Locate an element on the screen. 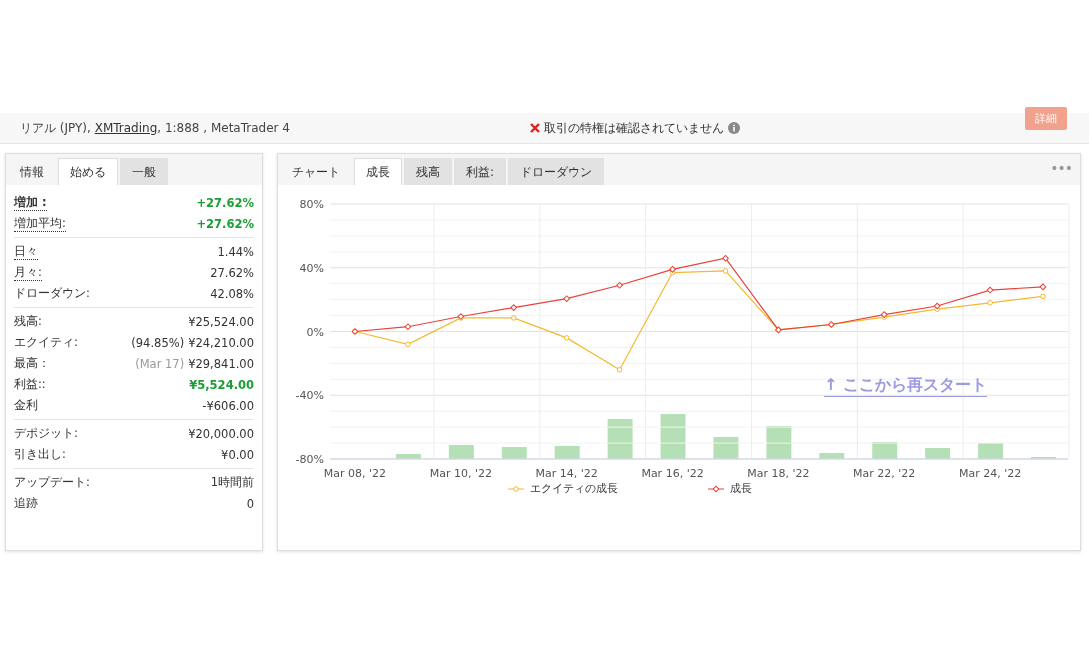 This screenshot has width=1089, height=671. axis-label: 0% is located at coordinates (315, 332).